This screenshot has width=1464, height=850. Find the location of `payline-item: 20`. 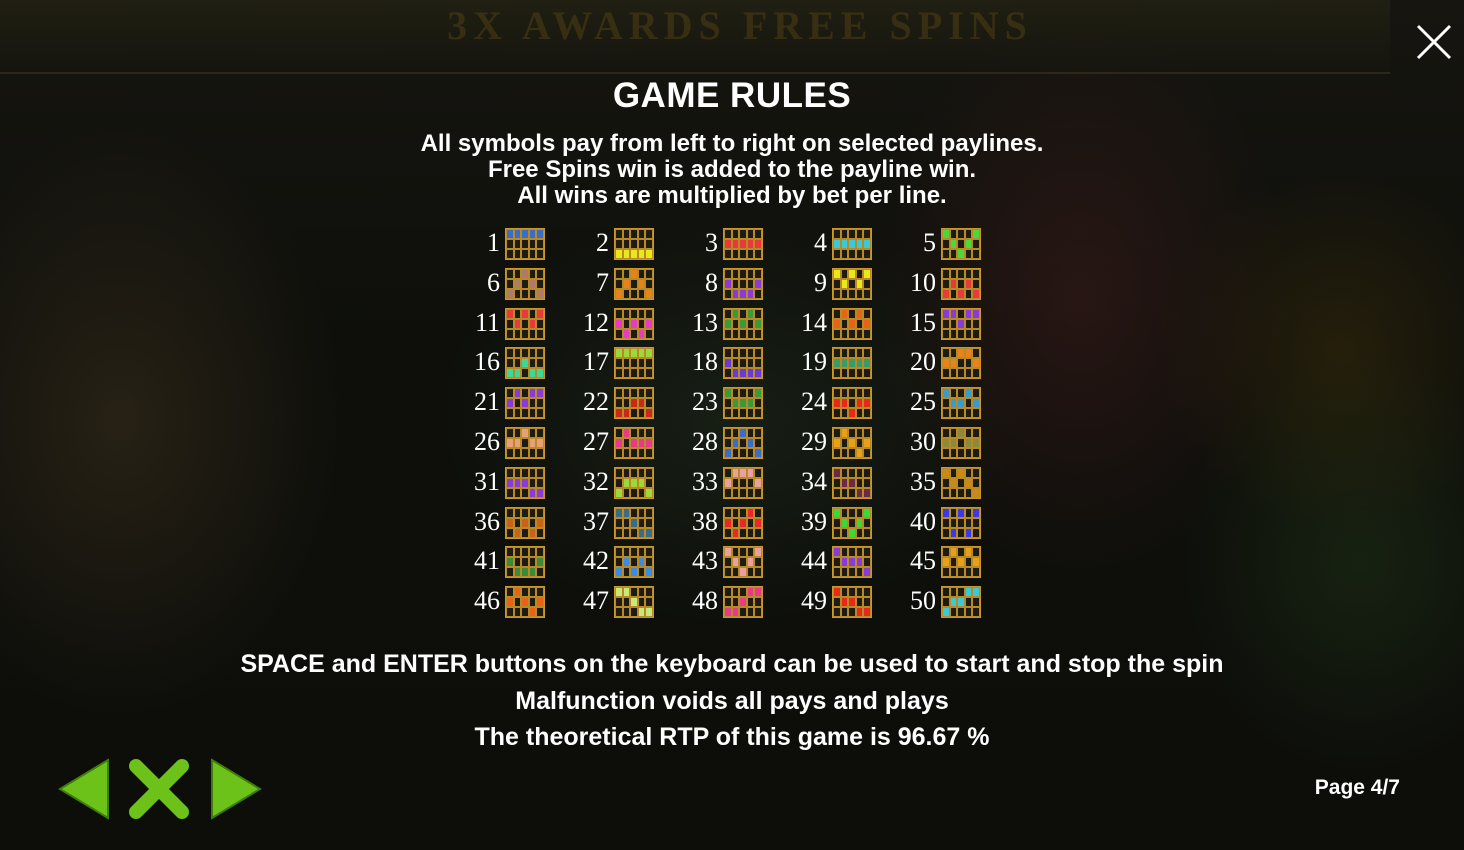

payline-item: 20 is located at coordinates (950, 363).